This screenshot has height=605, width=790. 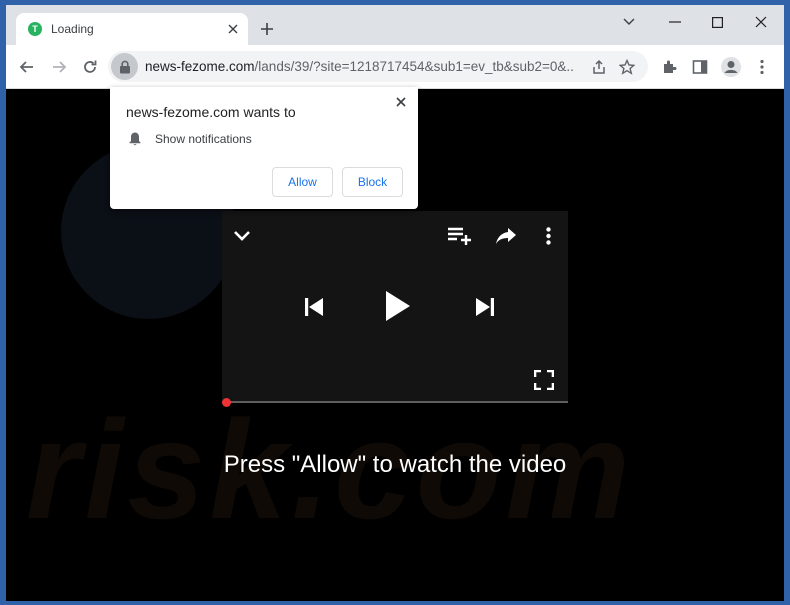 What do you see at coordinates (135, 139) in the screenshot?
I see `bell-icon` at bounding box center [135, 139].